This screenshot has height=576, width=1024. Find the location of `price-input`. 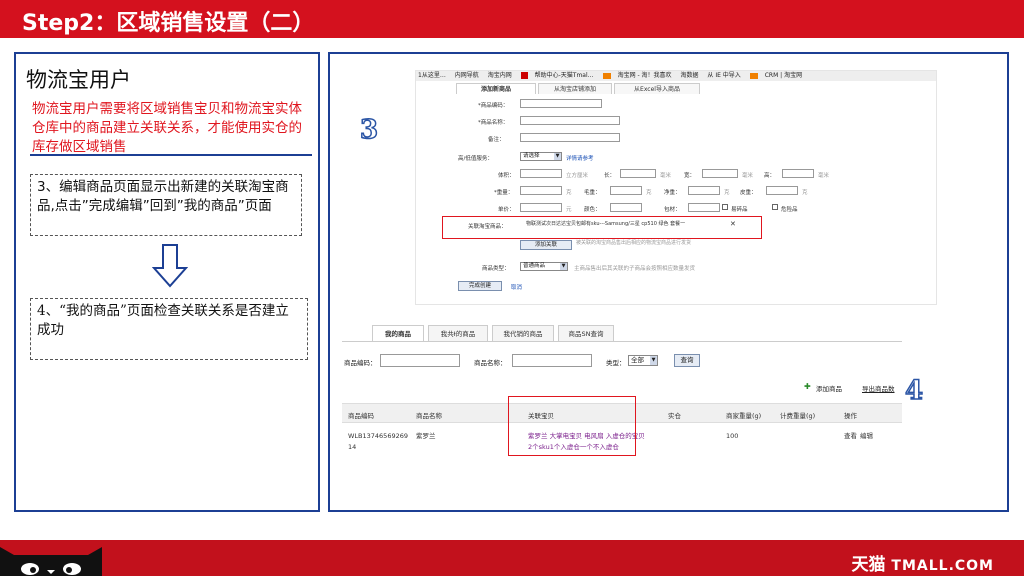

price-input is located at coordinates (541, 207).